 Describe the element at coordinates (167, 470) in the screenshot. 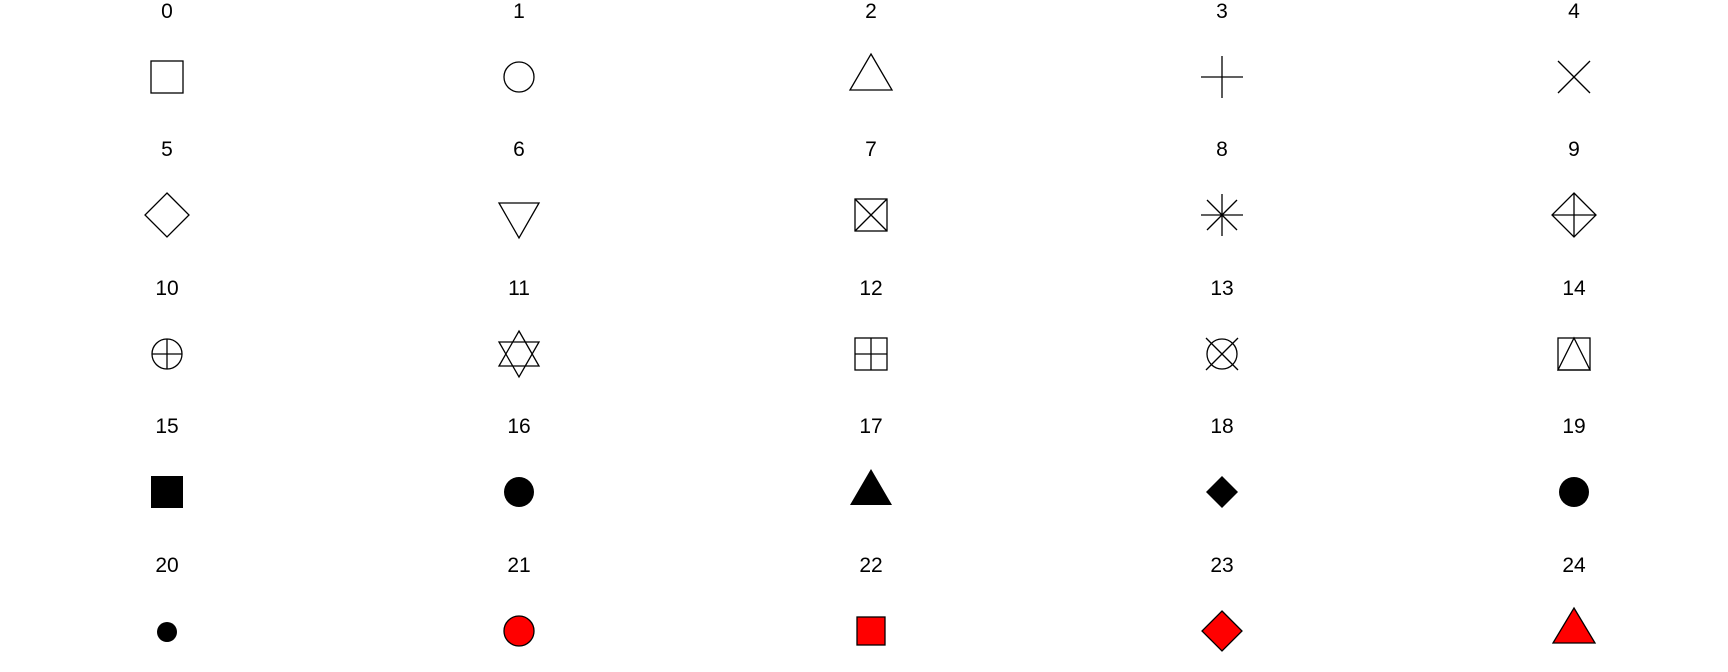

I see `symbol-cell: 15` at that location.